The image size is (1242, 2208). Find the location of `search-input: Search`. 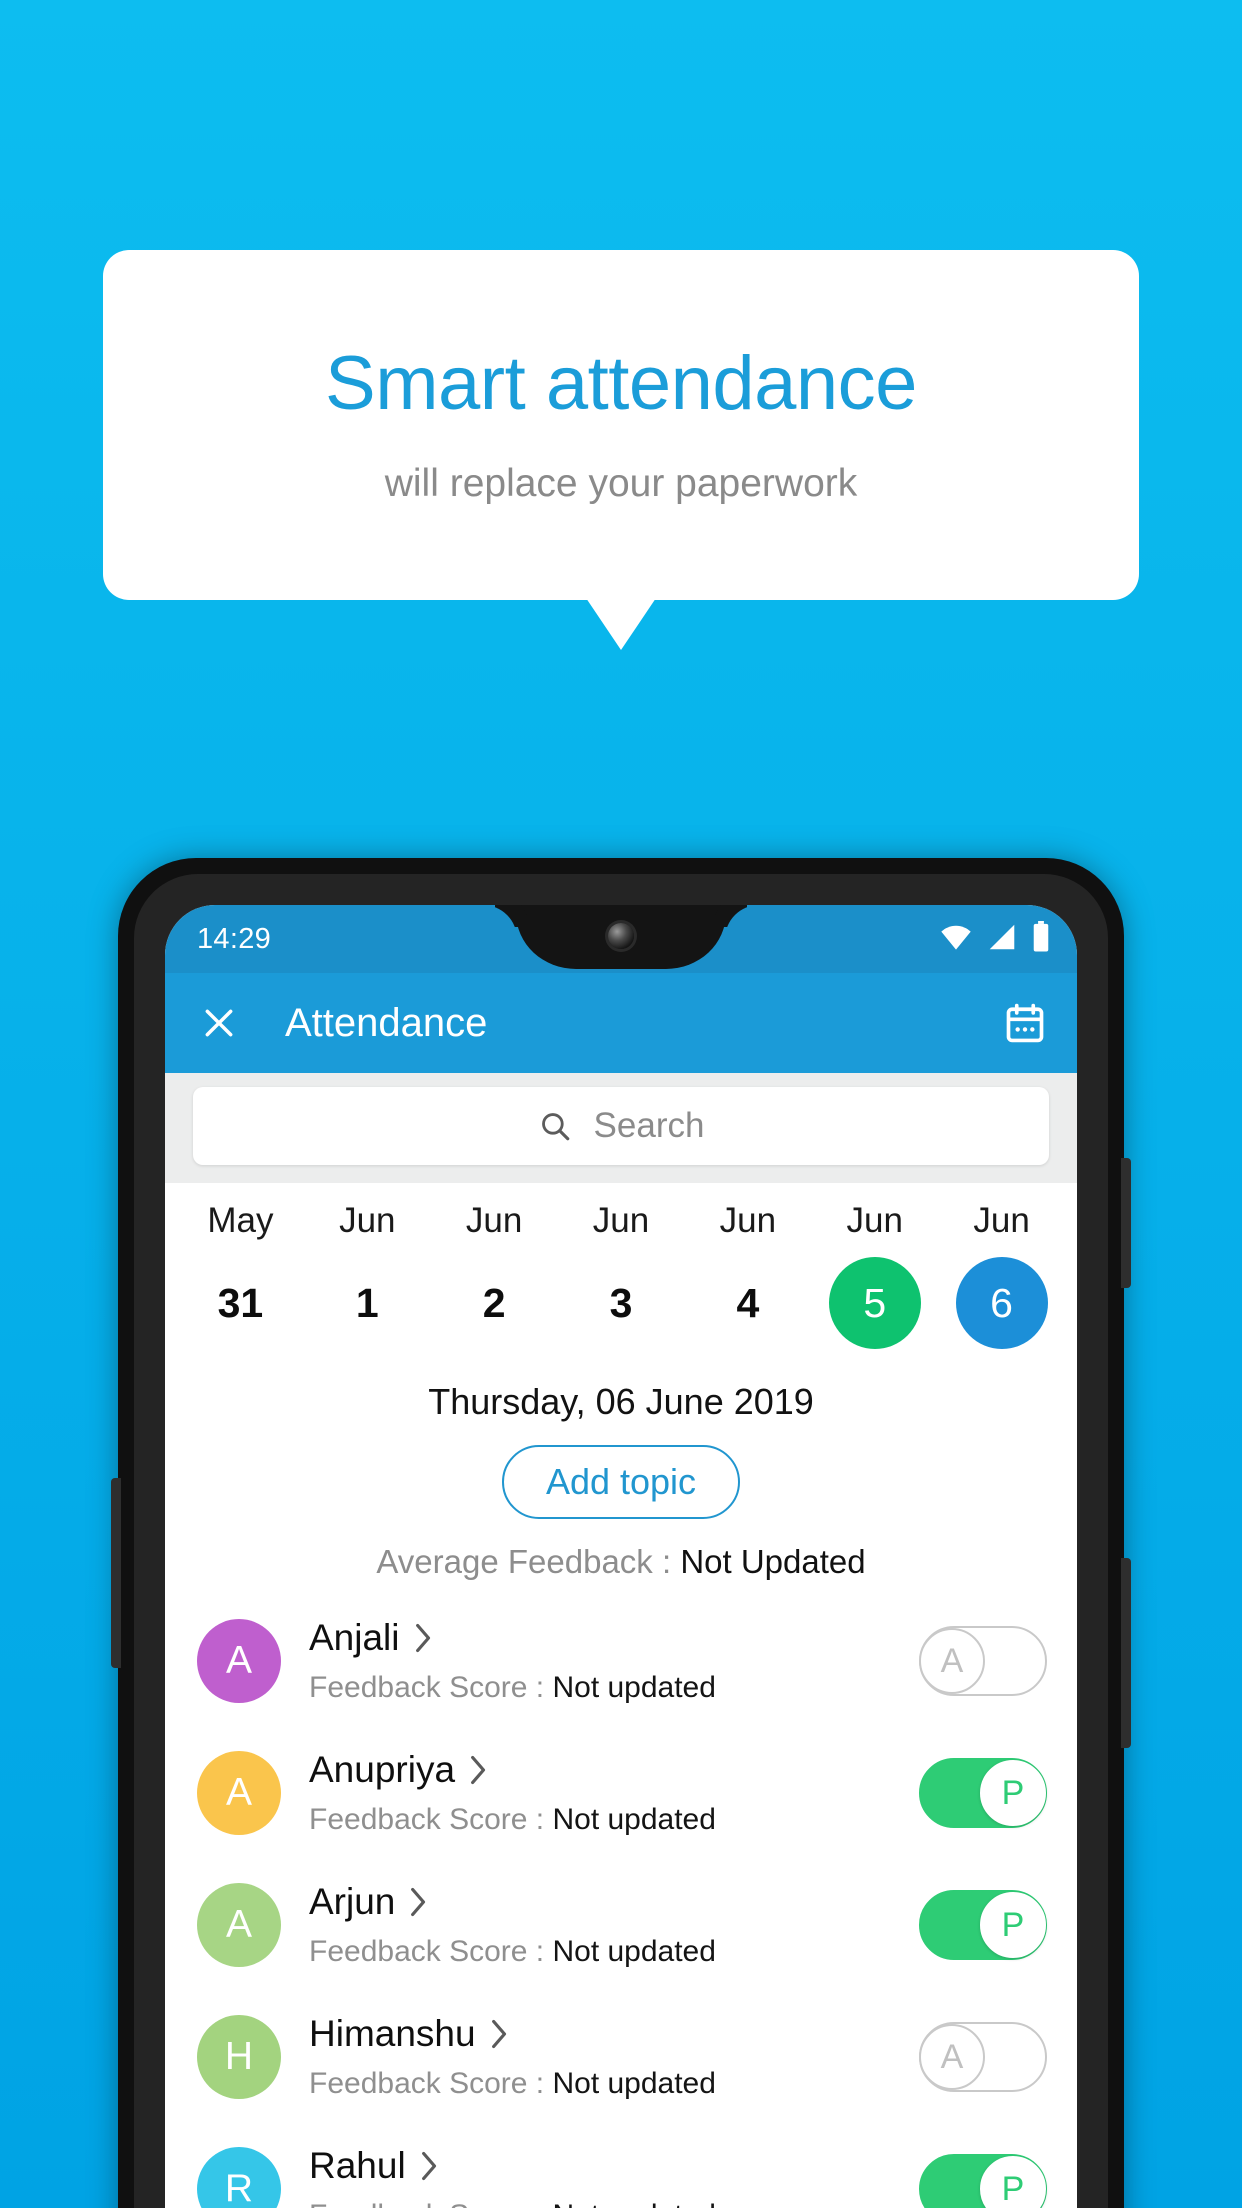

search-input: Search is located at coordinates (621, 1126).